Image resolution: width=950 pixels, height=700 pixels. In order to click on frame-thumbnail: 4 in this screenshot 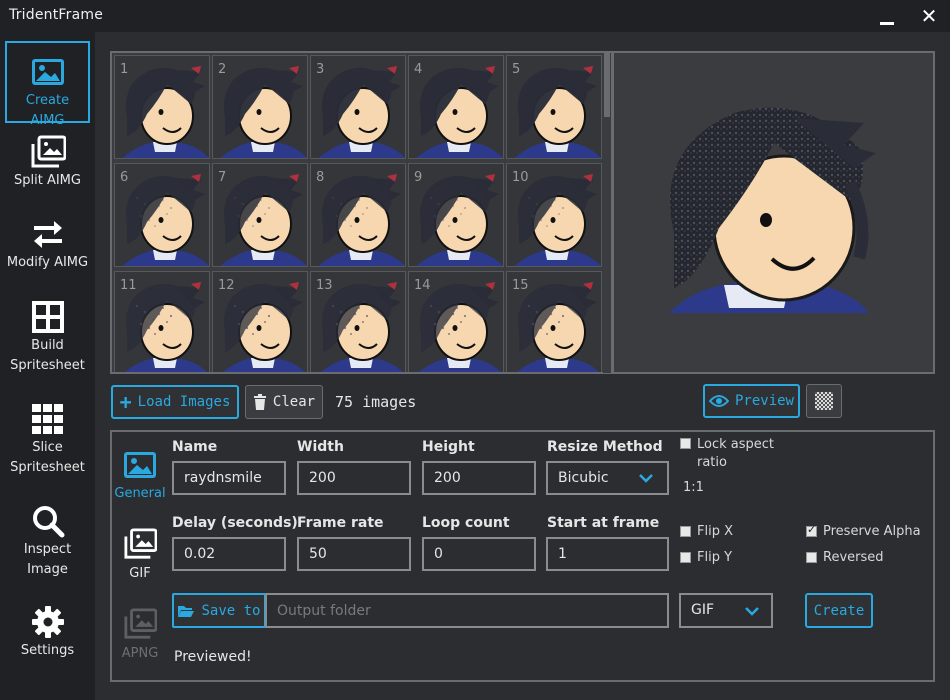, I will do `click(456, 107)`.